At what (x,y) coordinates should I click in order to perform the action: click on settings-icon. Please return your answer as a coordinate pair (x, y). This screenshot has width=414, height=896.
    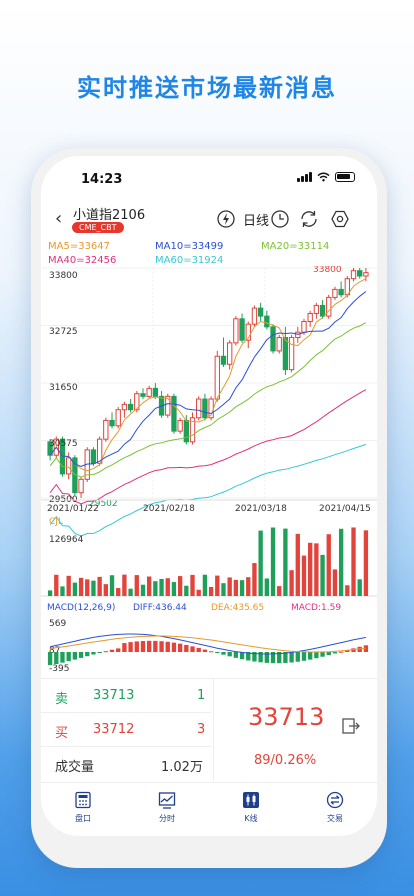
    Looking at the image, I should click on (340, 219).